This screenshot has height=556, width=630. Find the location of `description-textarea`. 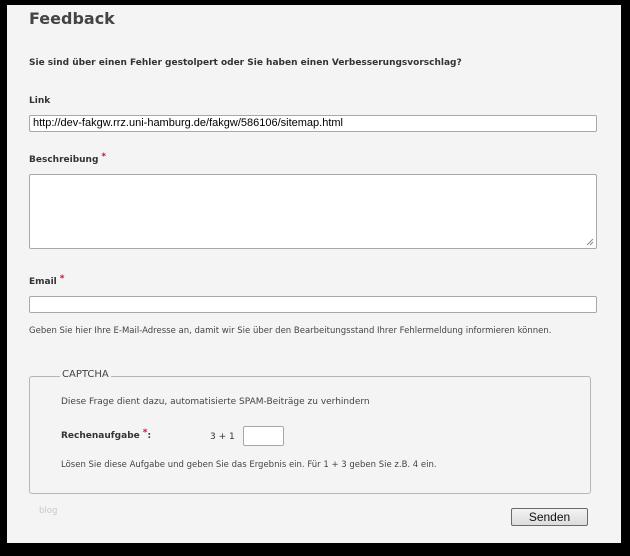

description-textarea is located at coordinates (313, 211).